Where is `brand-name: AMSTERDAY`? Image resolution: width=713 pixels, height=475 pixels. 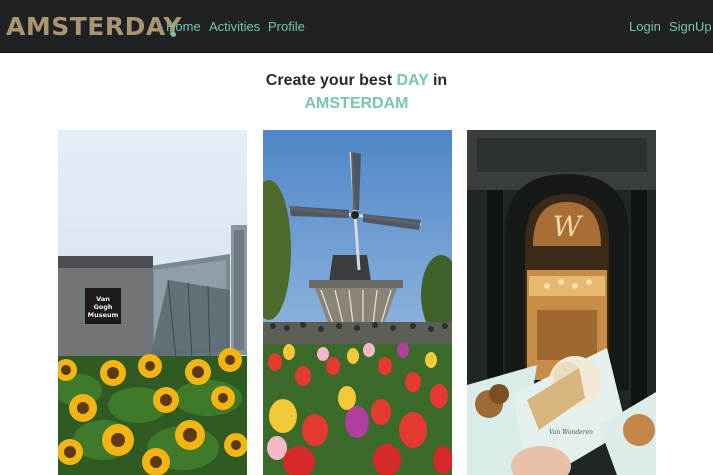 brand-name: AMSTERDAY is located at coordinates (94, 26).